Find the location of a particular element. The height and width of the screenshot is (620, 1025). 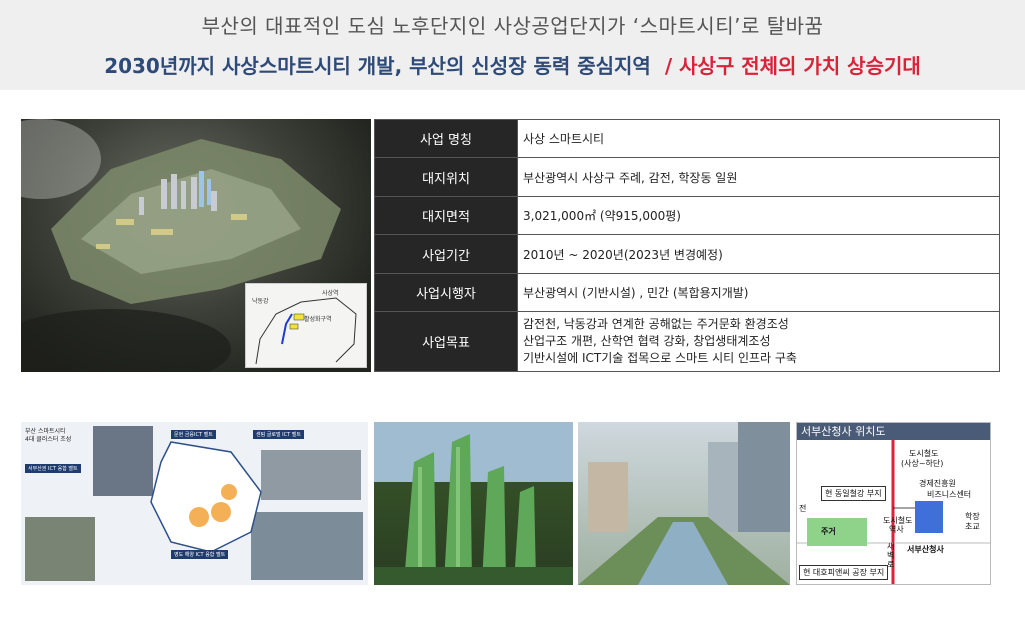

header-subtitle-main: 2030년까지 사상스마트시티 개발, 부산의 신성장 동력 중심지역 is located at coordinates (377, 66).